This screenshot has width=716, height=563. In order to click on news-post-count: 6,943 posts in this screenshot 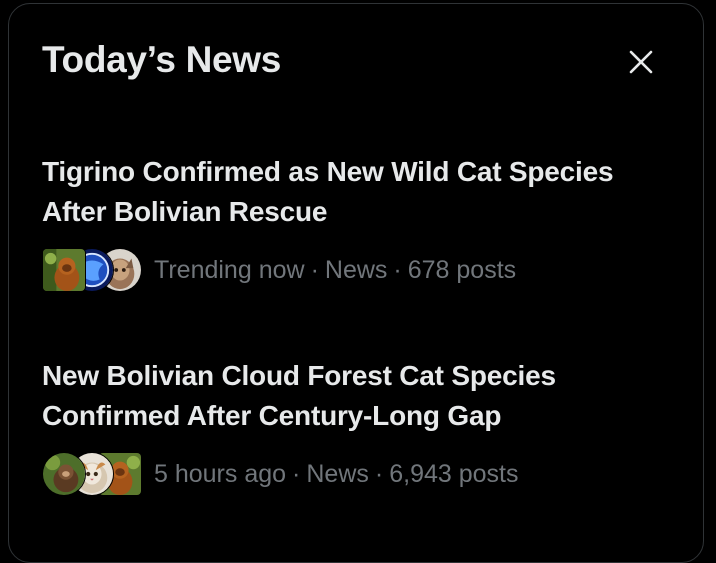, I will do `click(454, 473)`.